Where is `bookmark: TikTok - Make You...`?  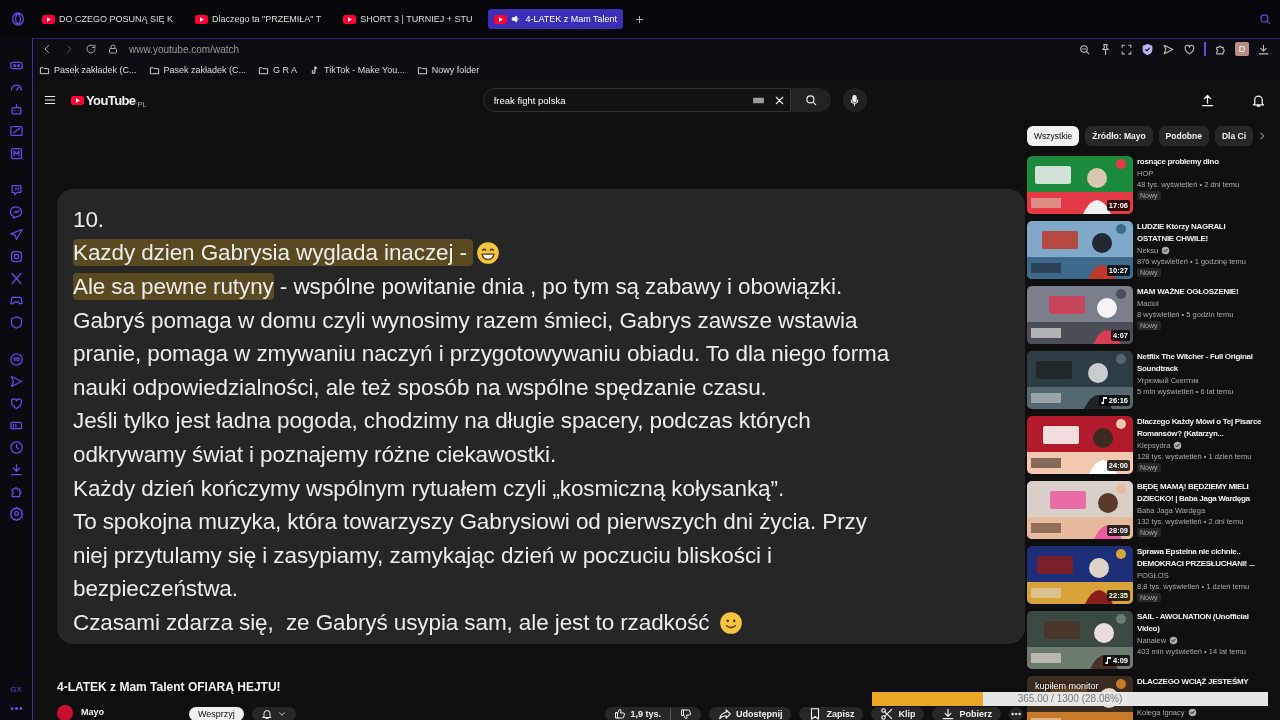
bookmark: TikTok - Make You... is located at coordinates (357, 70).